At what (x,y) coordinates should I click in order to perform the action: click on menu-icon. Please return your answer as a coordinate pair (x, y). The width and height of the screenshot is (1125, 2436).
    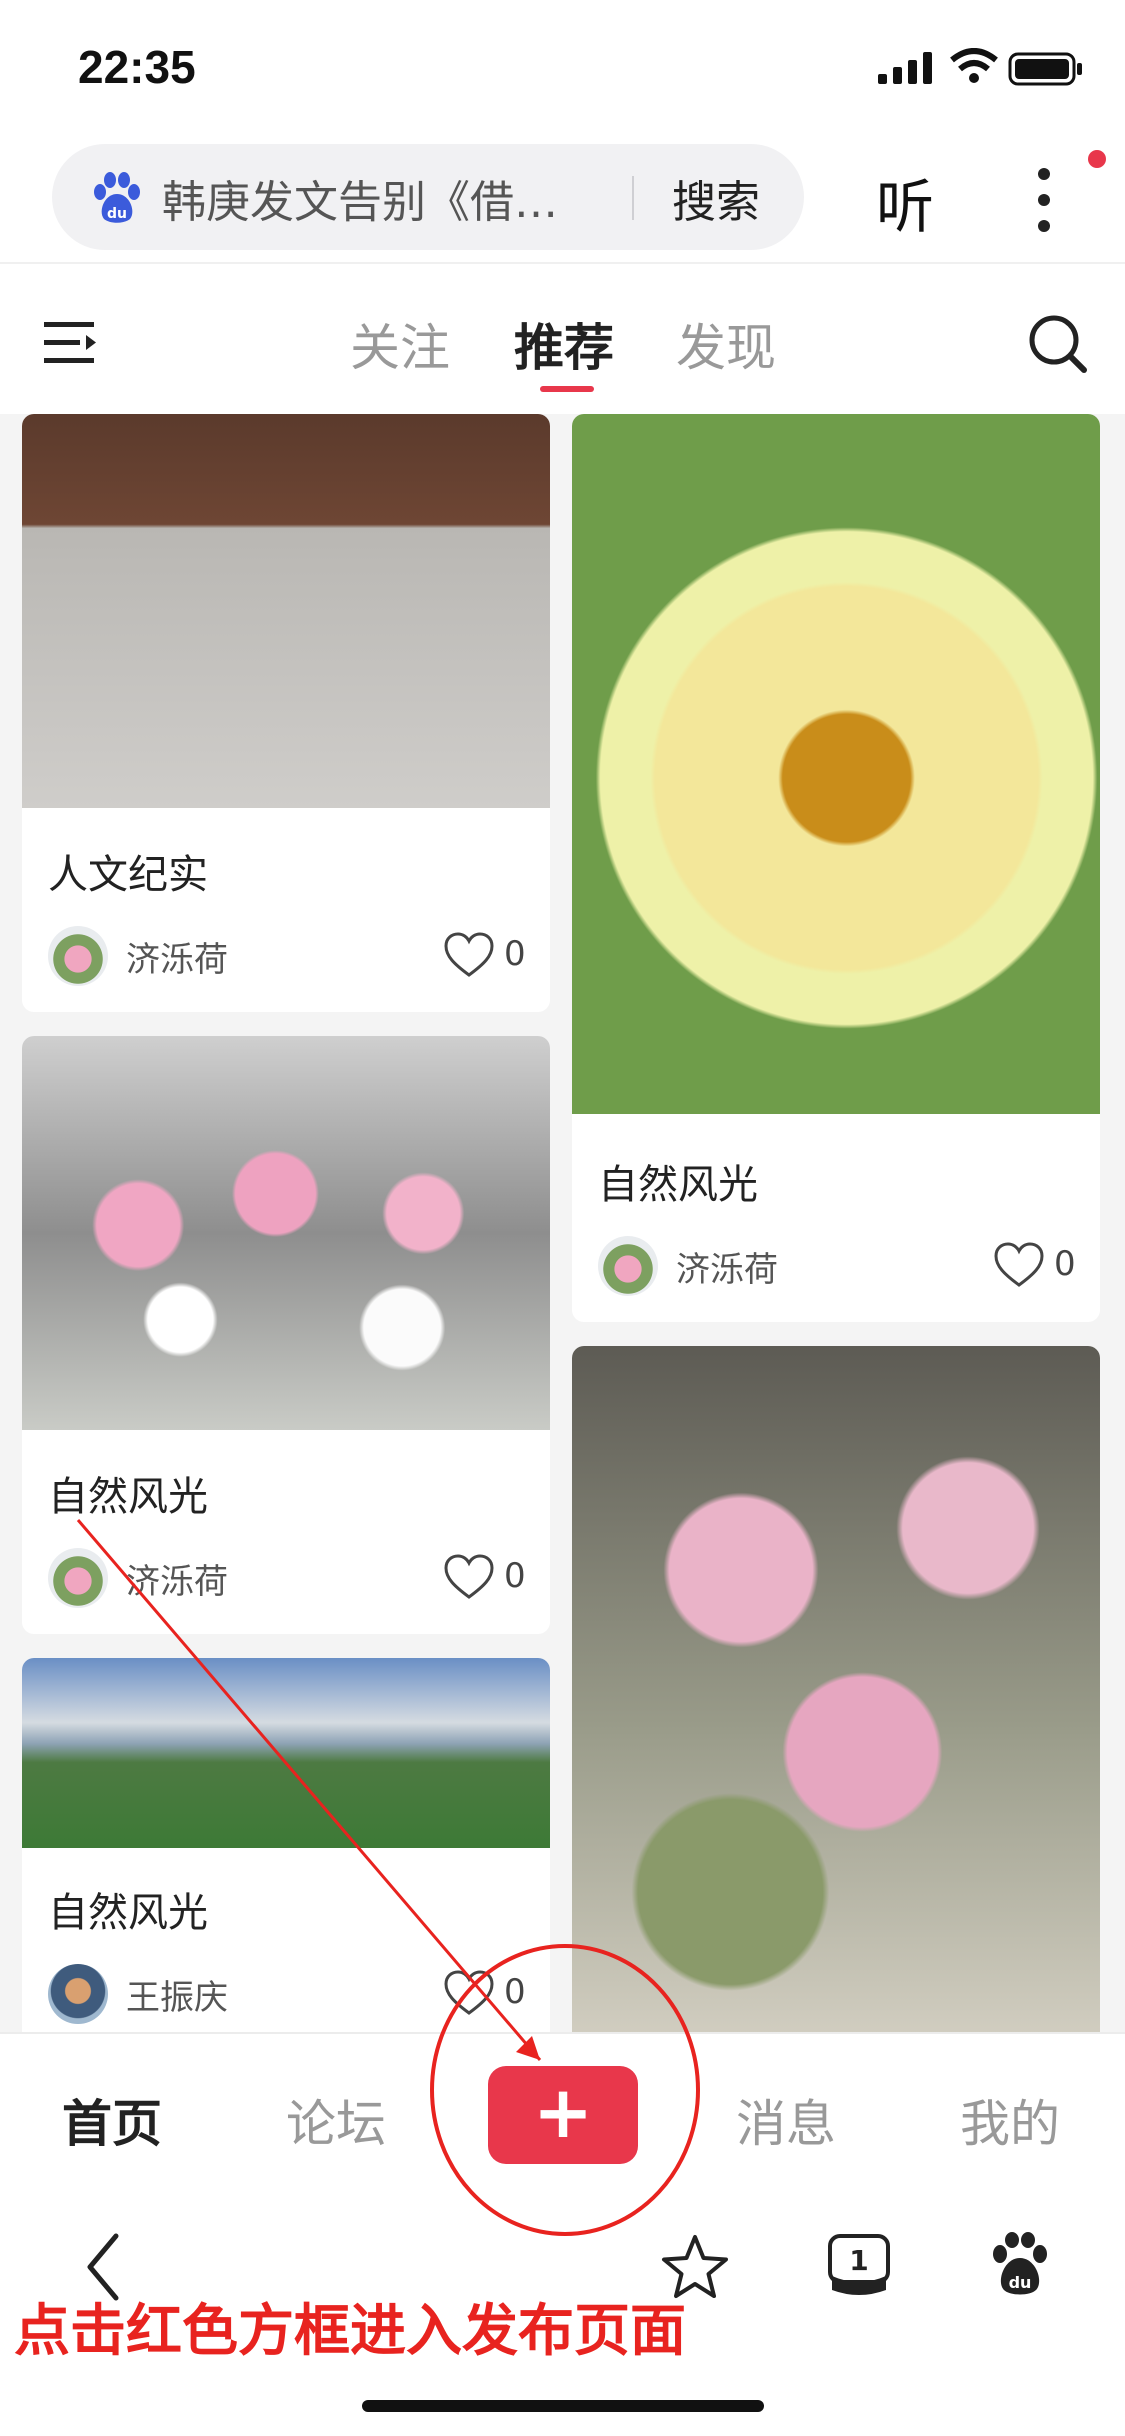
    Looking at the image, I should click on (71, 344).